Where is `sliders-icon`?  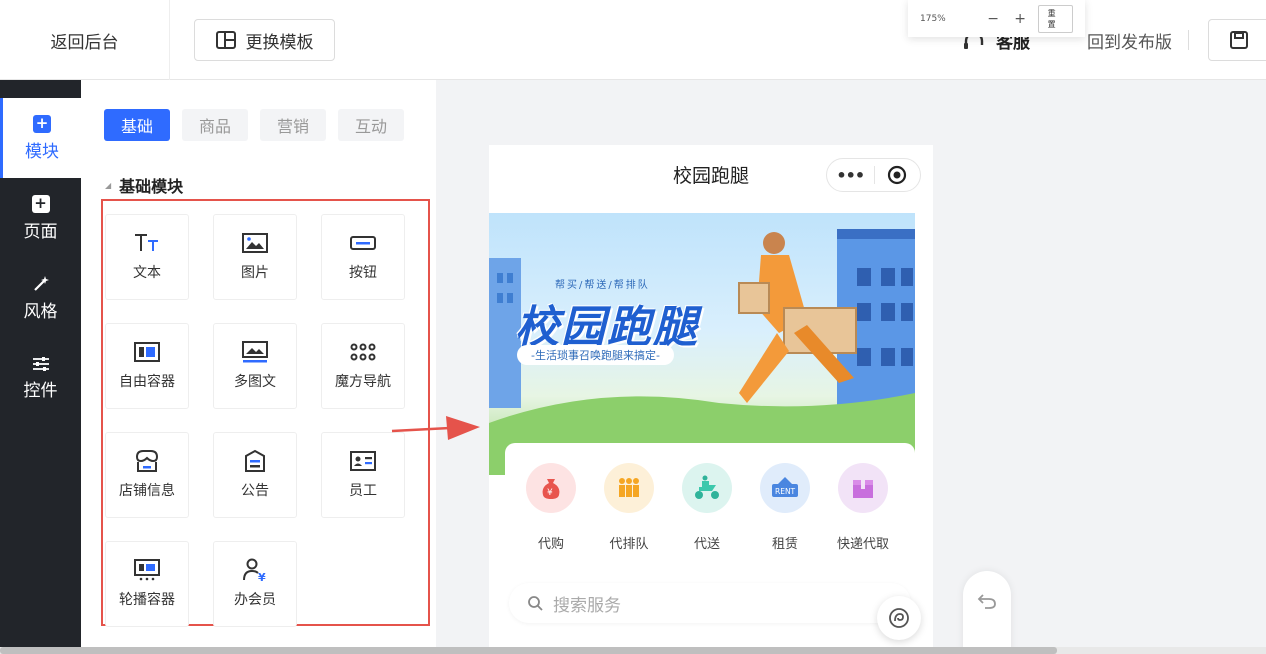
sliders-icon is located at coordinates (40, 363).